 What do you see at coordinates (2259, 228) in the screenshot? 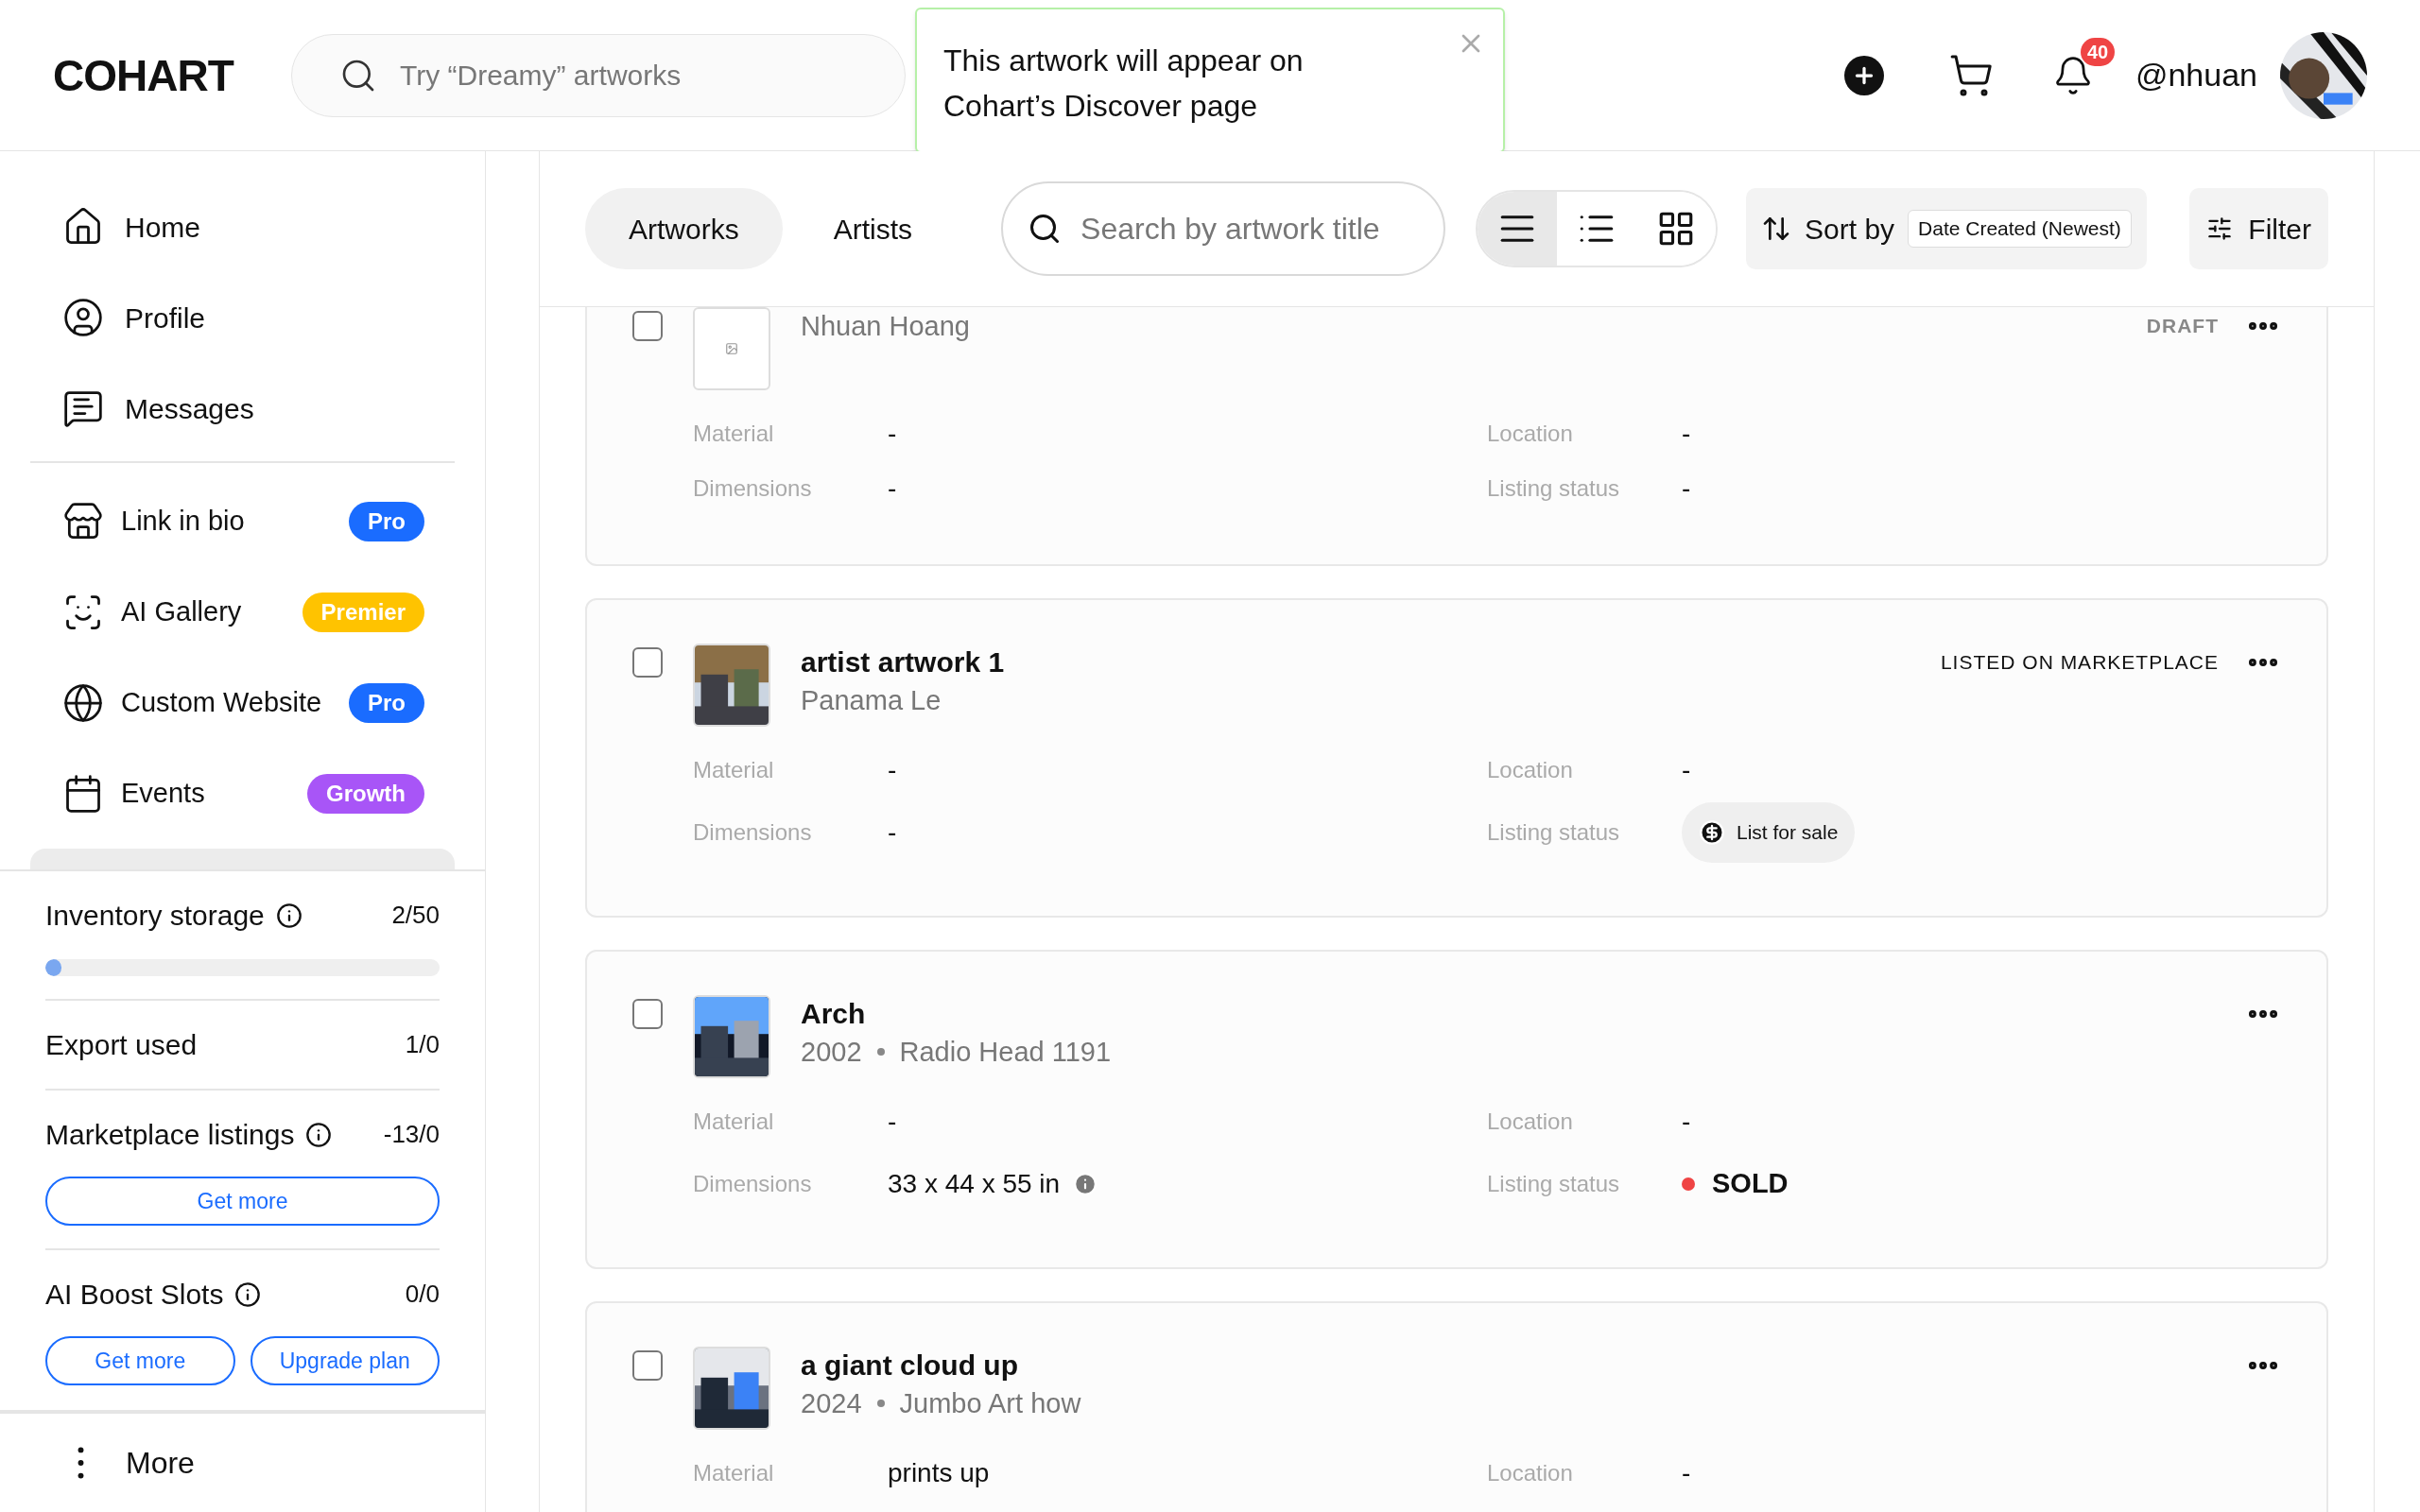
I see `filter-button: Filter` at bounding box center [2259, 228].